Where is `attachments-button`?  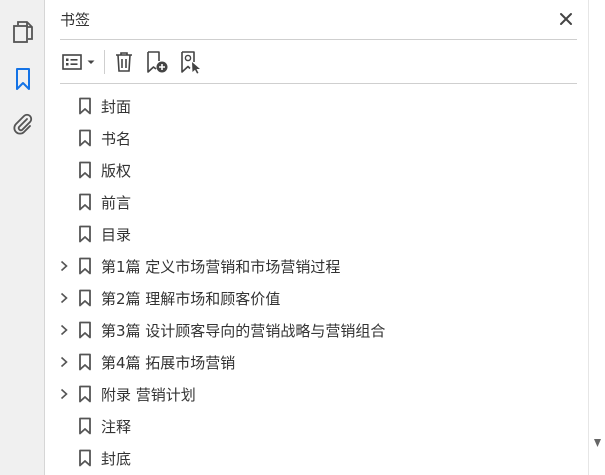 attachments-button is located at coordinates (23, 125).